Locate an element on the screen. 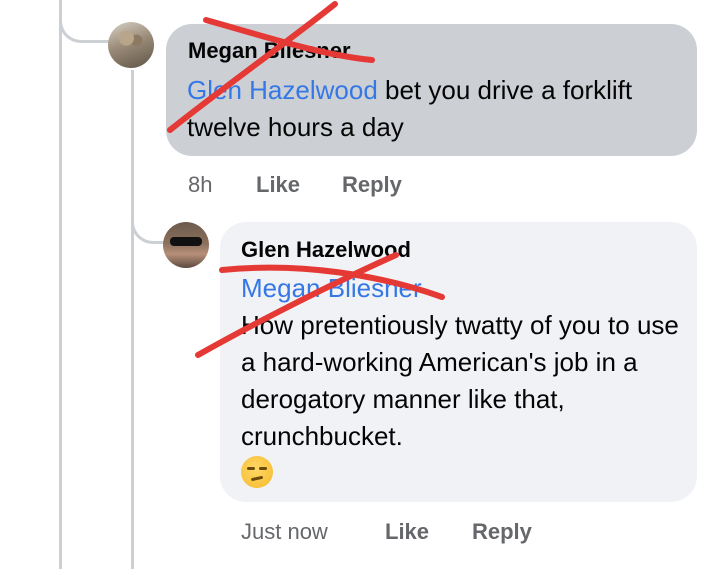 The image size is (720, 569). comment-author: Megan Bliesner is located at coordinates (269, 51).